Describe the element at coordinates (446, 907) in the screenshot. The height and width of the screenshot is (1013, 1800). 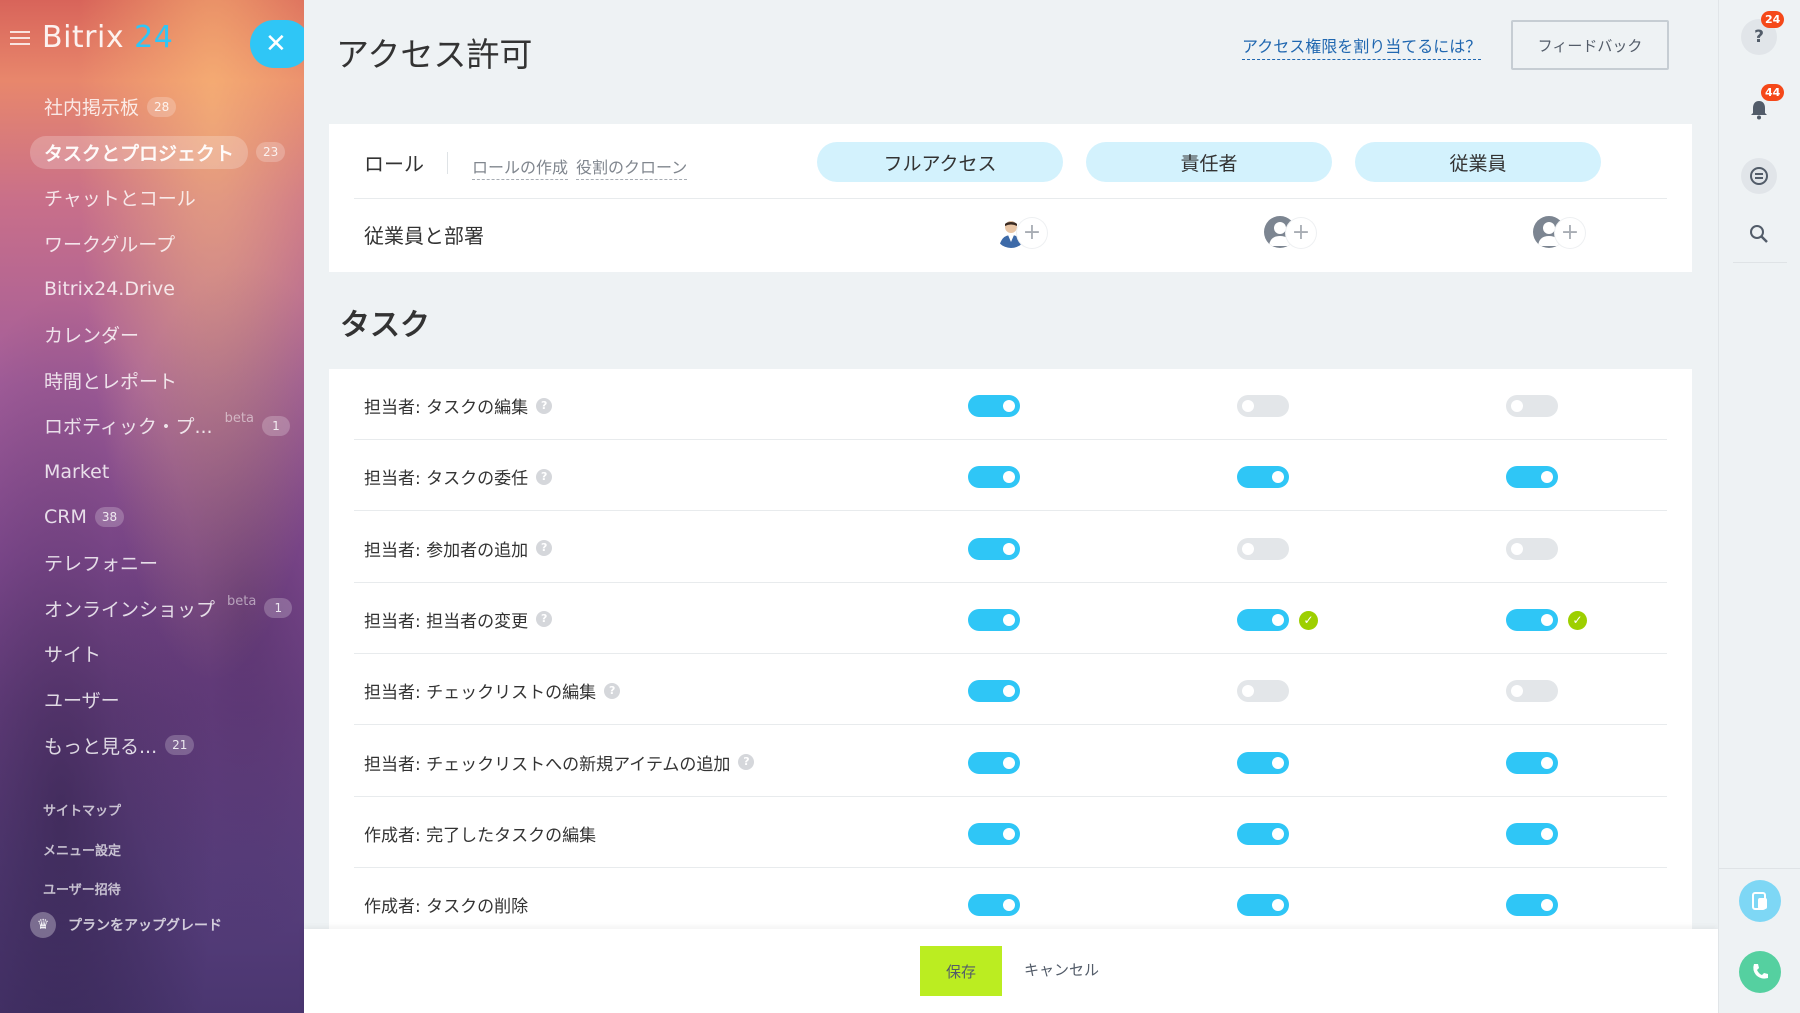
I see `permission-label-text: 作成者: タスクの削除` at that location.